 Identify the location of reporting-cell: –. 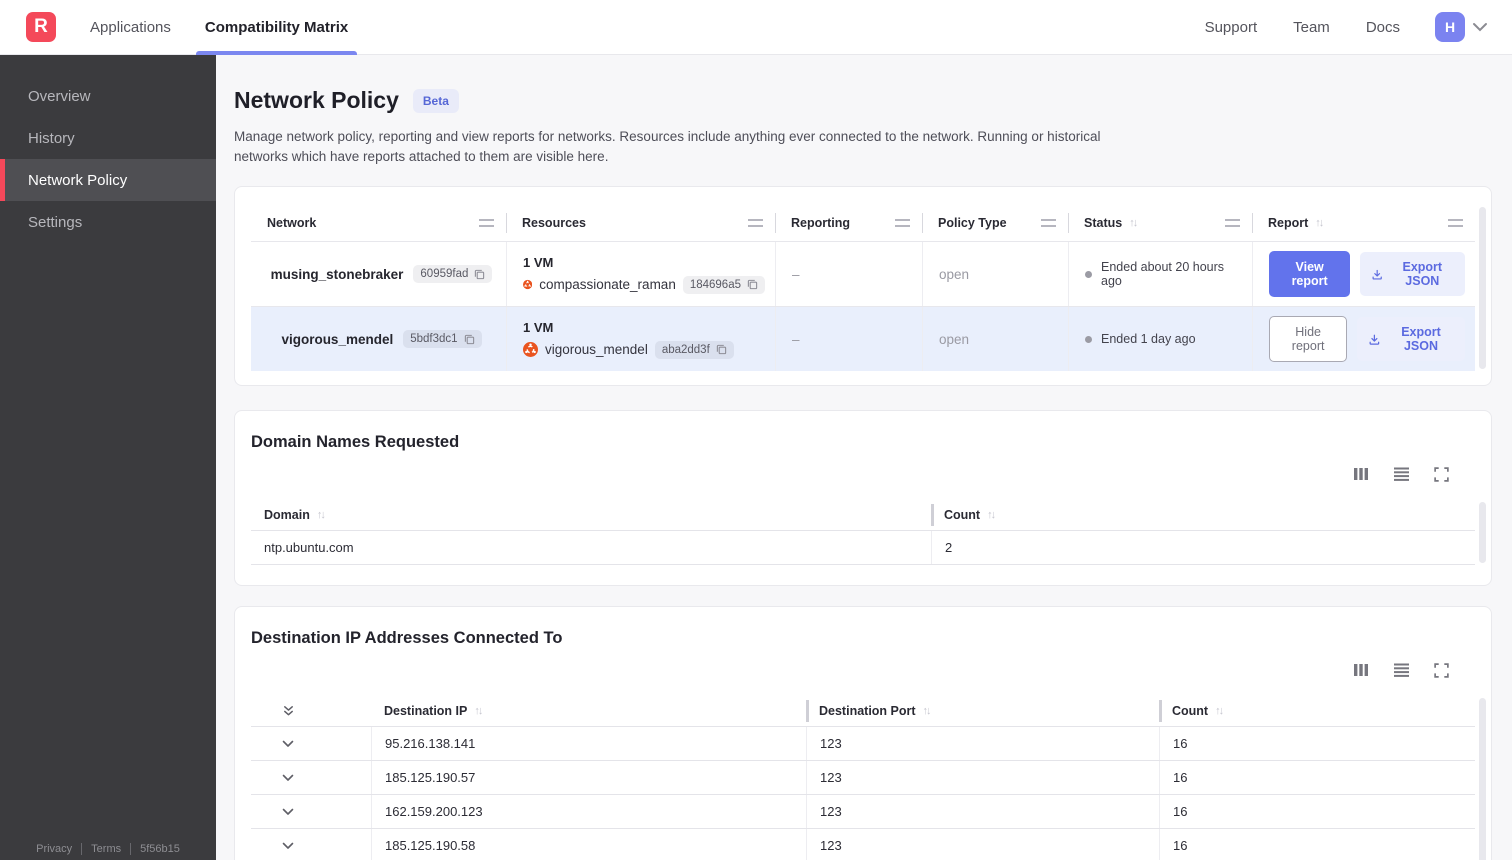
(848, 339).